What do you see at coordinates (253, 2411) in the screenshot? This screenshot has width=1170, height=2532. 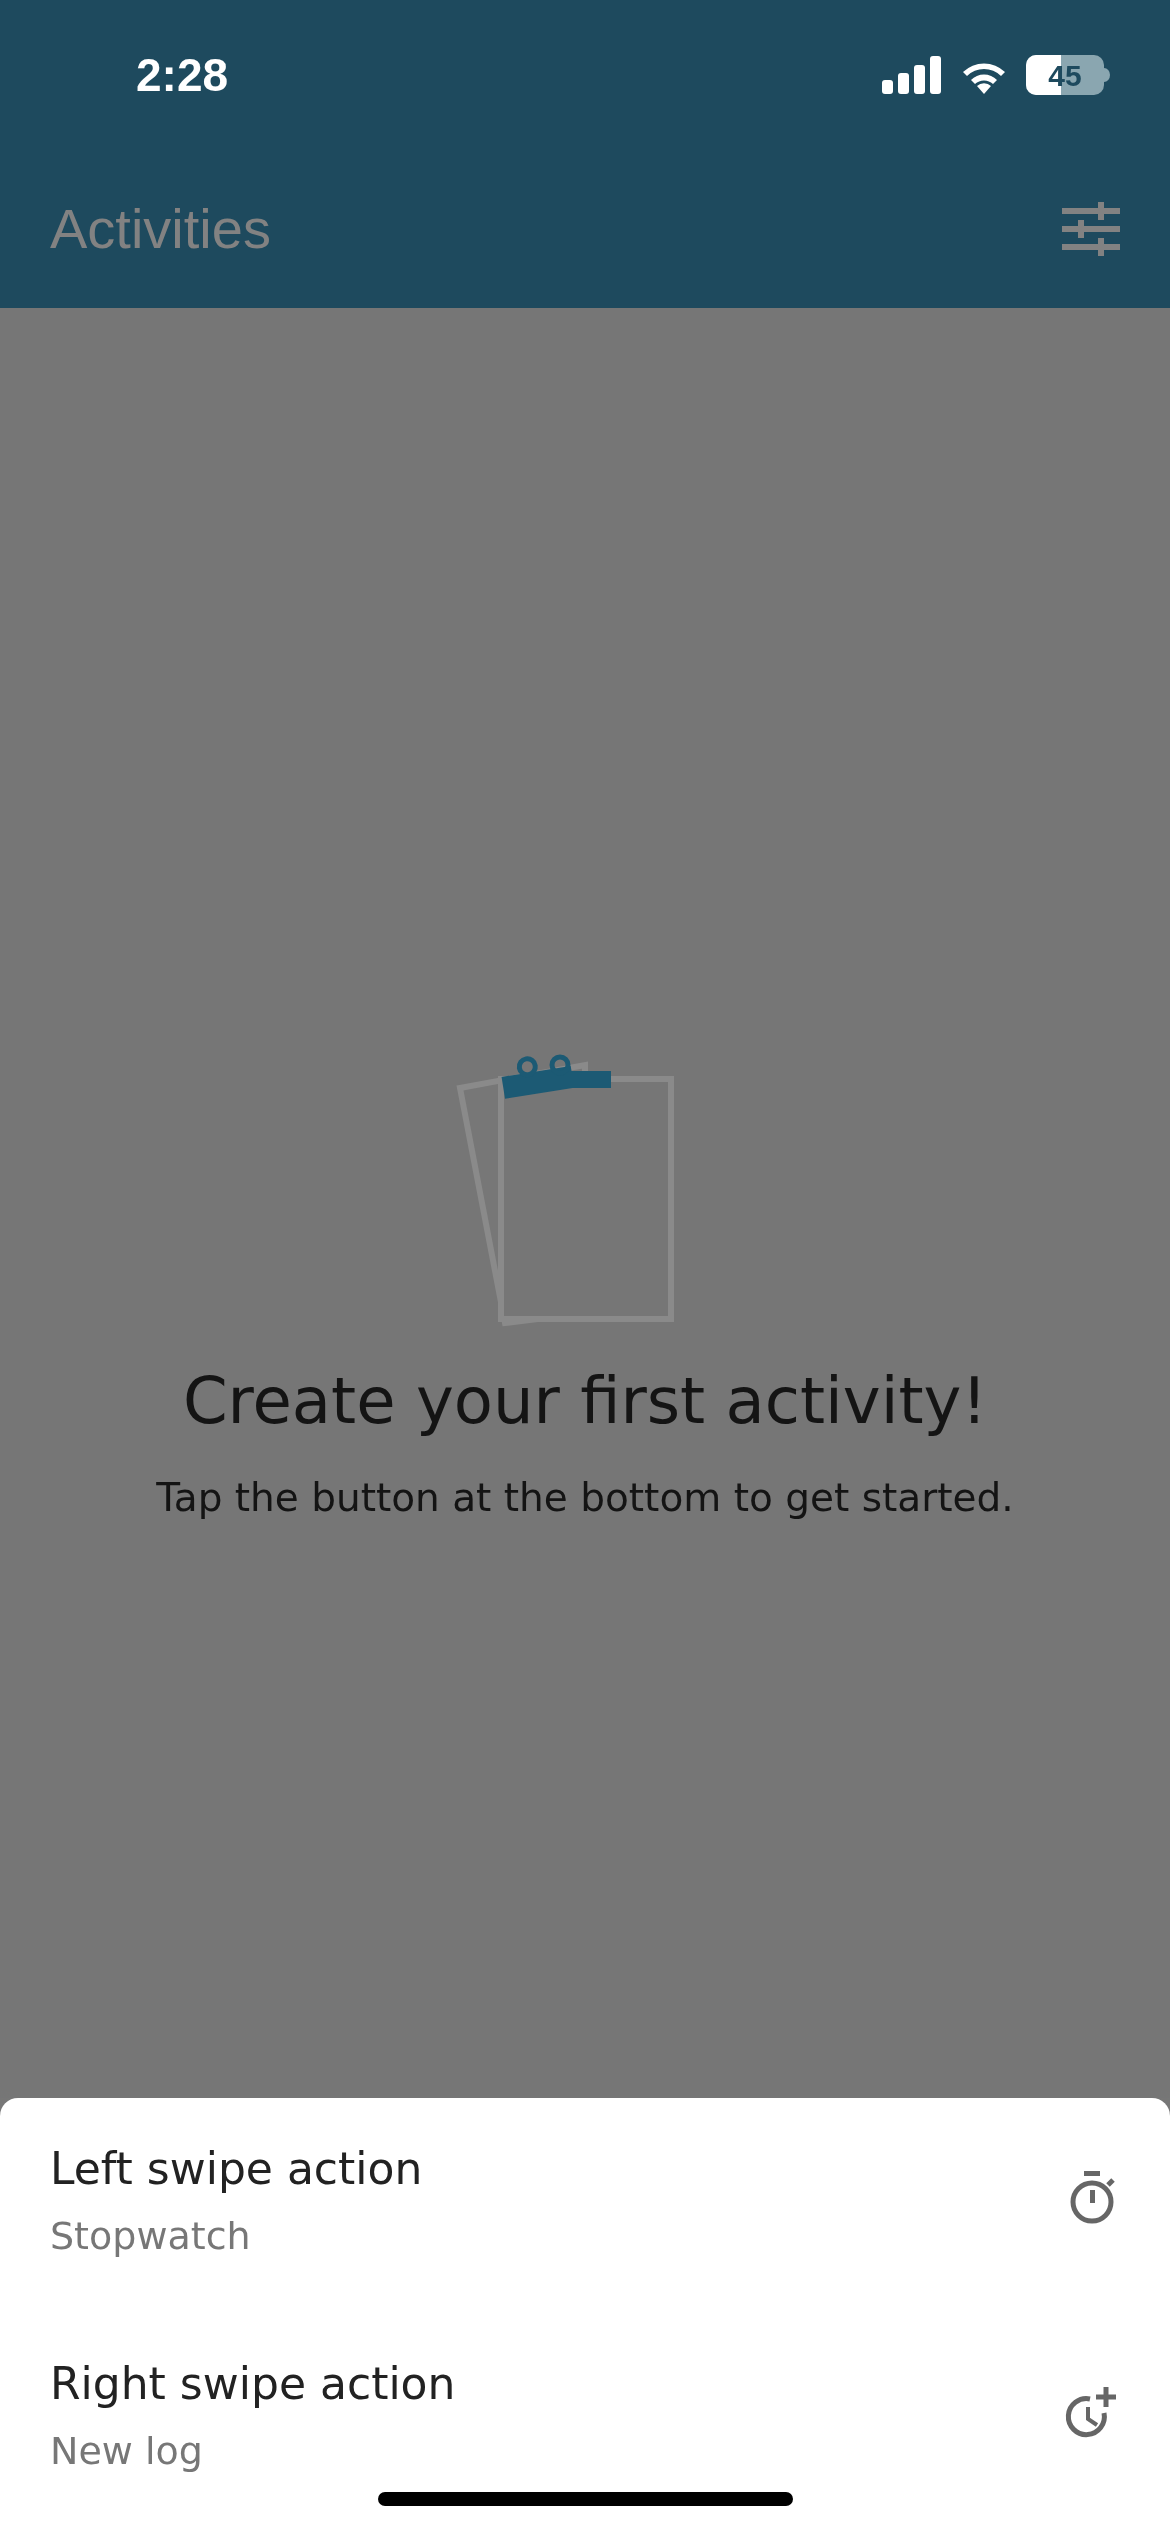 I see `setting-row: Right swipe action New log` at bounding box center [253, 2411].